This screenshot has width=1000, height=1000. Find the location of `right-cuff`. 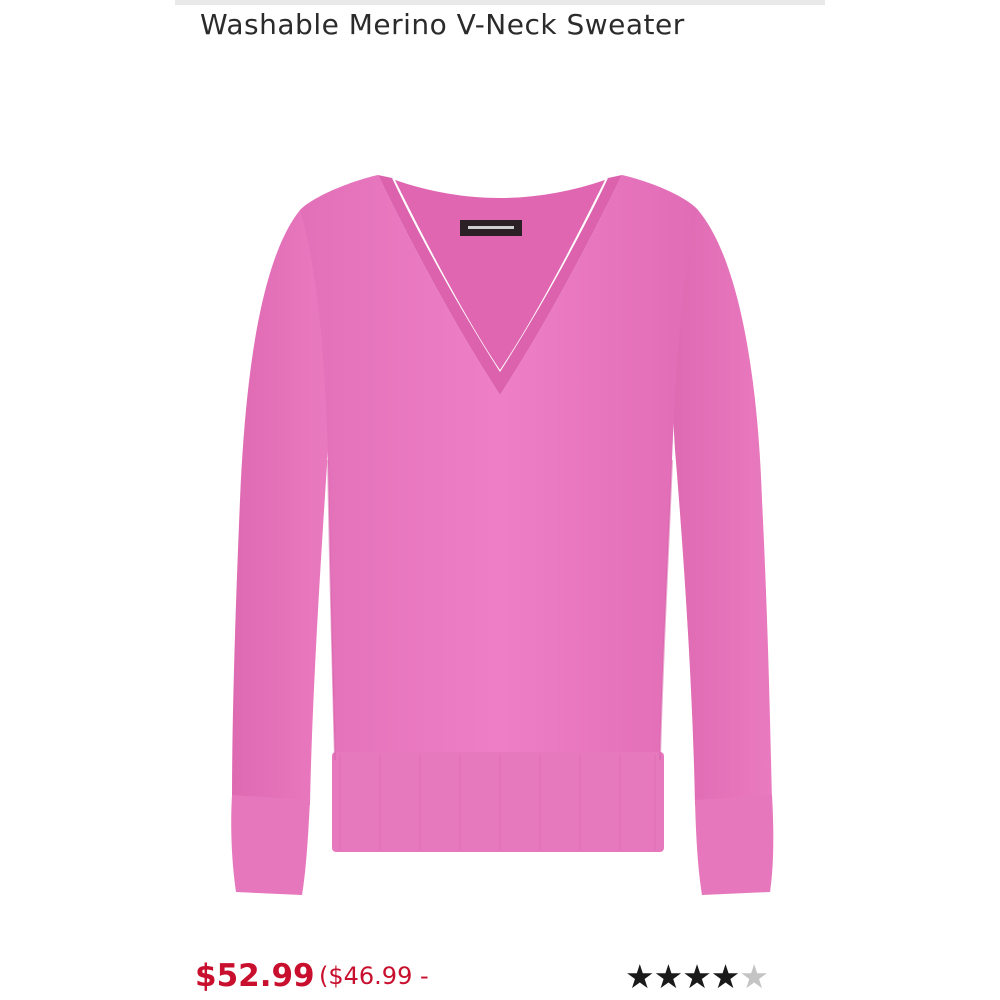

right-cuff is located at coordinates (734, 845).